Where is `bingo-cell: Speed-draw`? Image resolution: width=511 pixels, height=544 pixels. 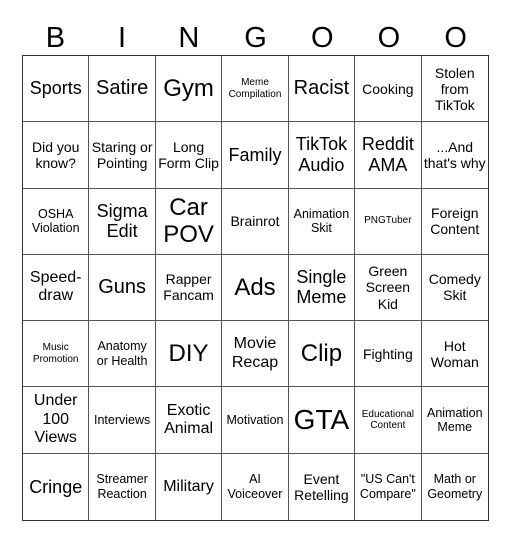 bingo-cell: Speed-draw is located at coordinates (56, 288).